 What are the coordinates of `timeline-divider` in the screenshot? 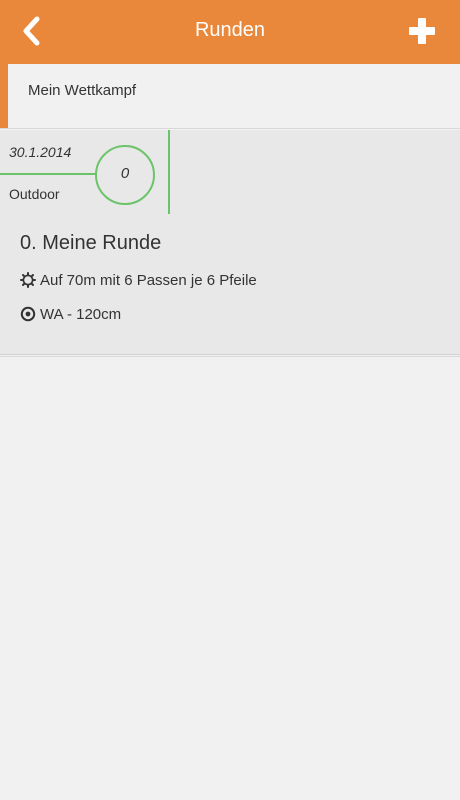 It's located at (169, 172).